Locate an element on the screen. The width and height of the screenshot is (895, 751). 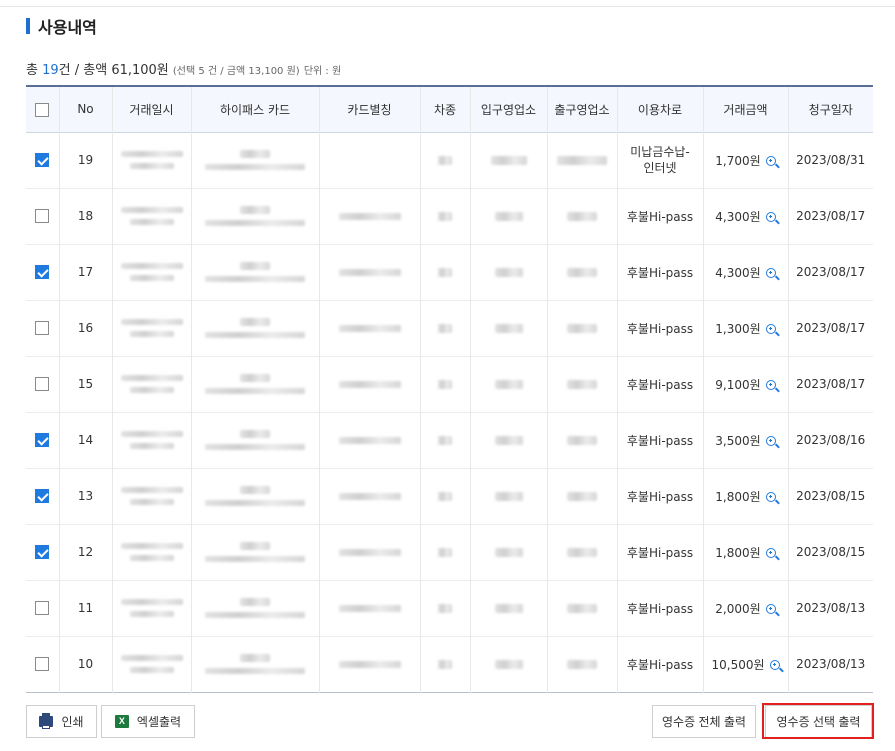
excel-export-button: X 엑셀출력 is located at coordinates (148, 721).